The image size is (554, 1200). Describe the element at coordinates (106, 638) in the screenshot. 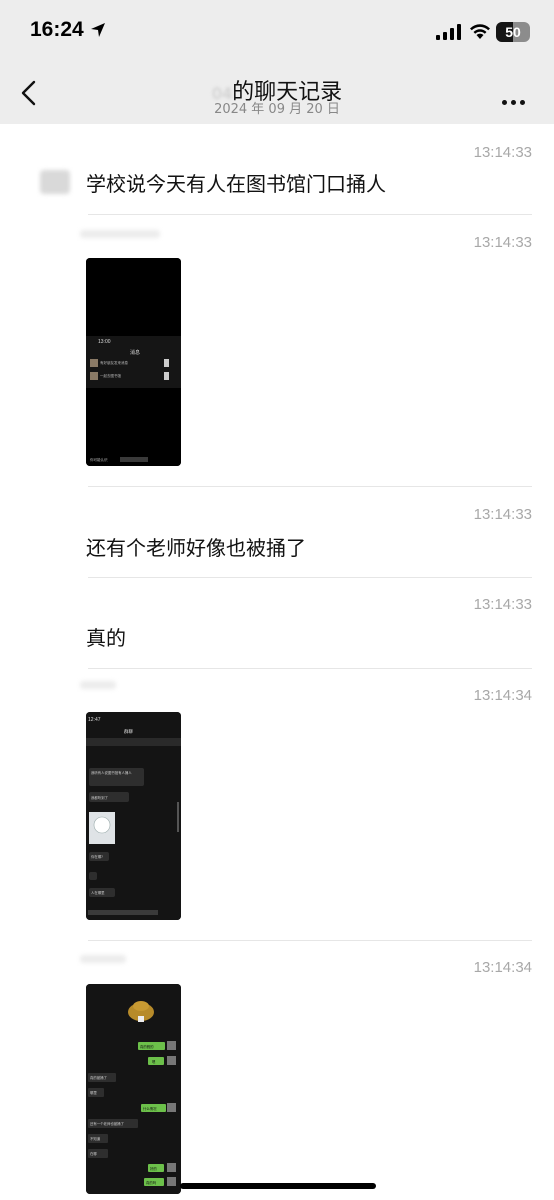

I see `message-text: 真的` at that location.